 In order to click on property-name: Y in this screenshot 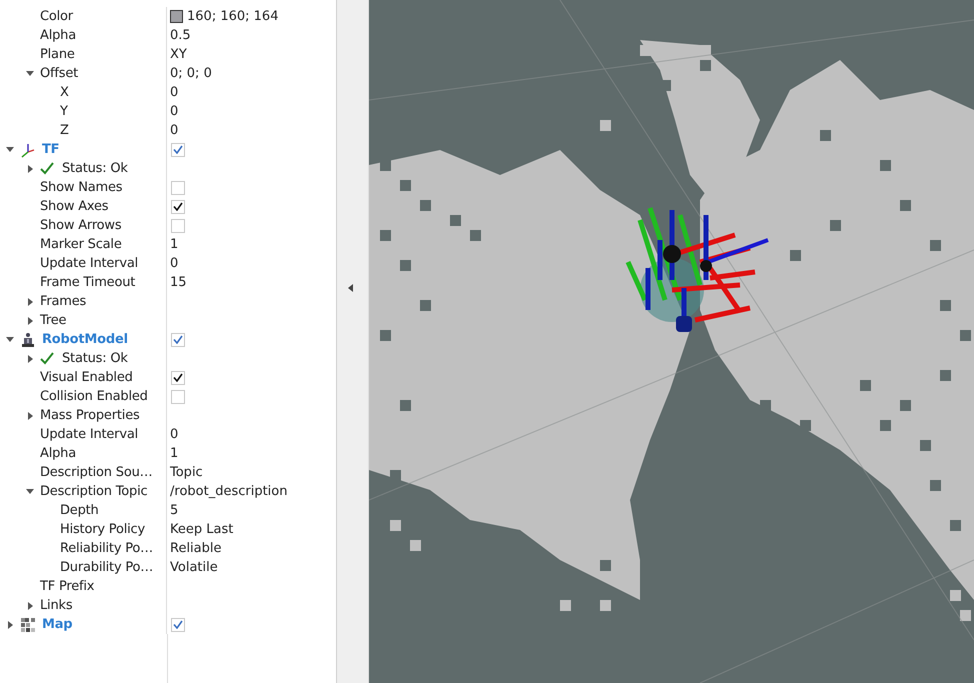, I will do `click(64, 111)`.